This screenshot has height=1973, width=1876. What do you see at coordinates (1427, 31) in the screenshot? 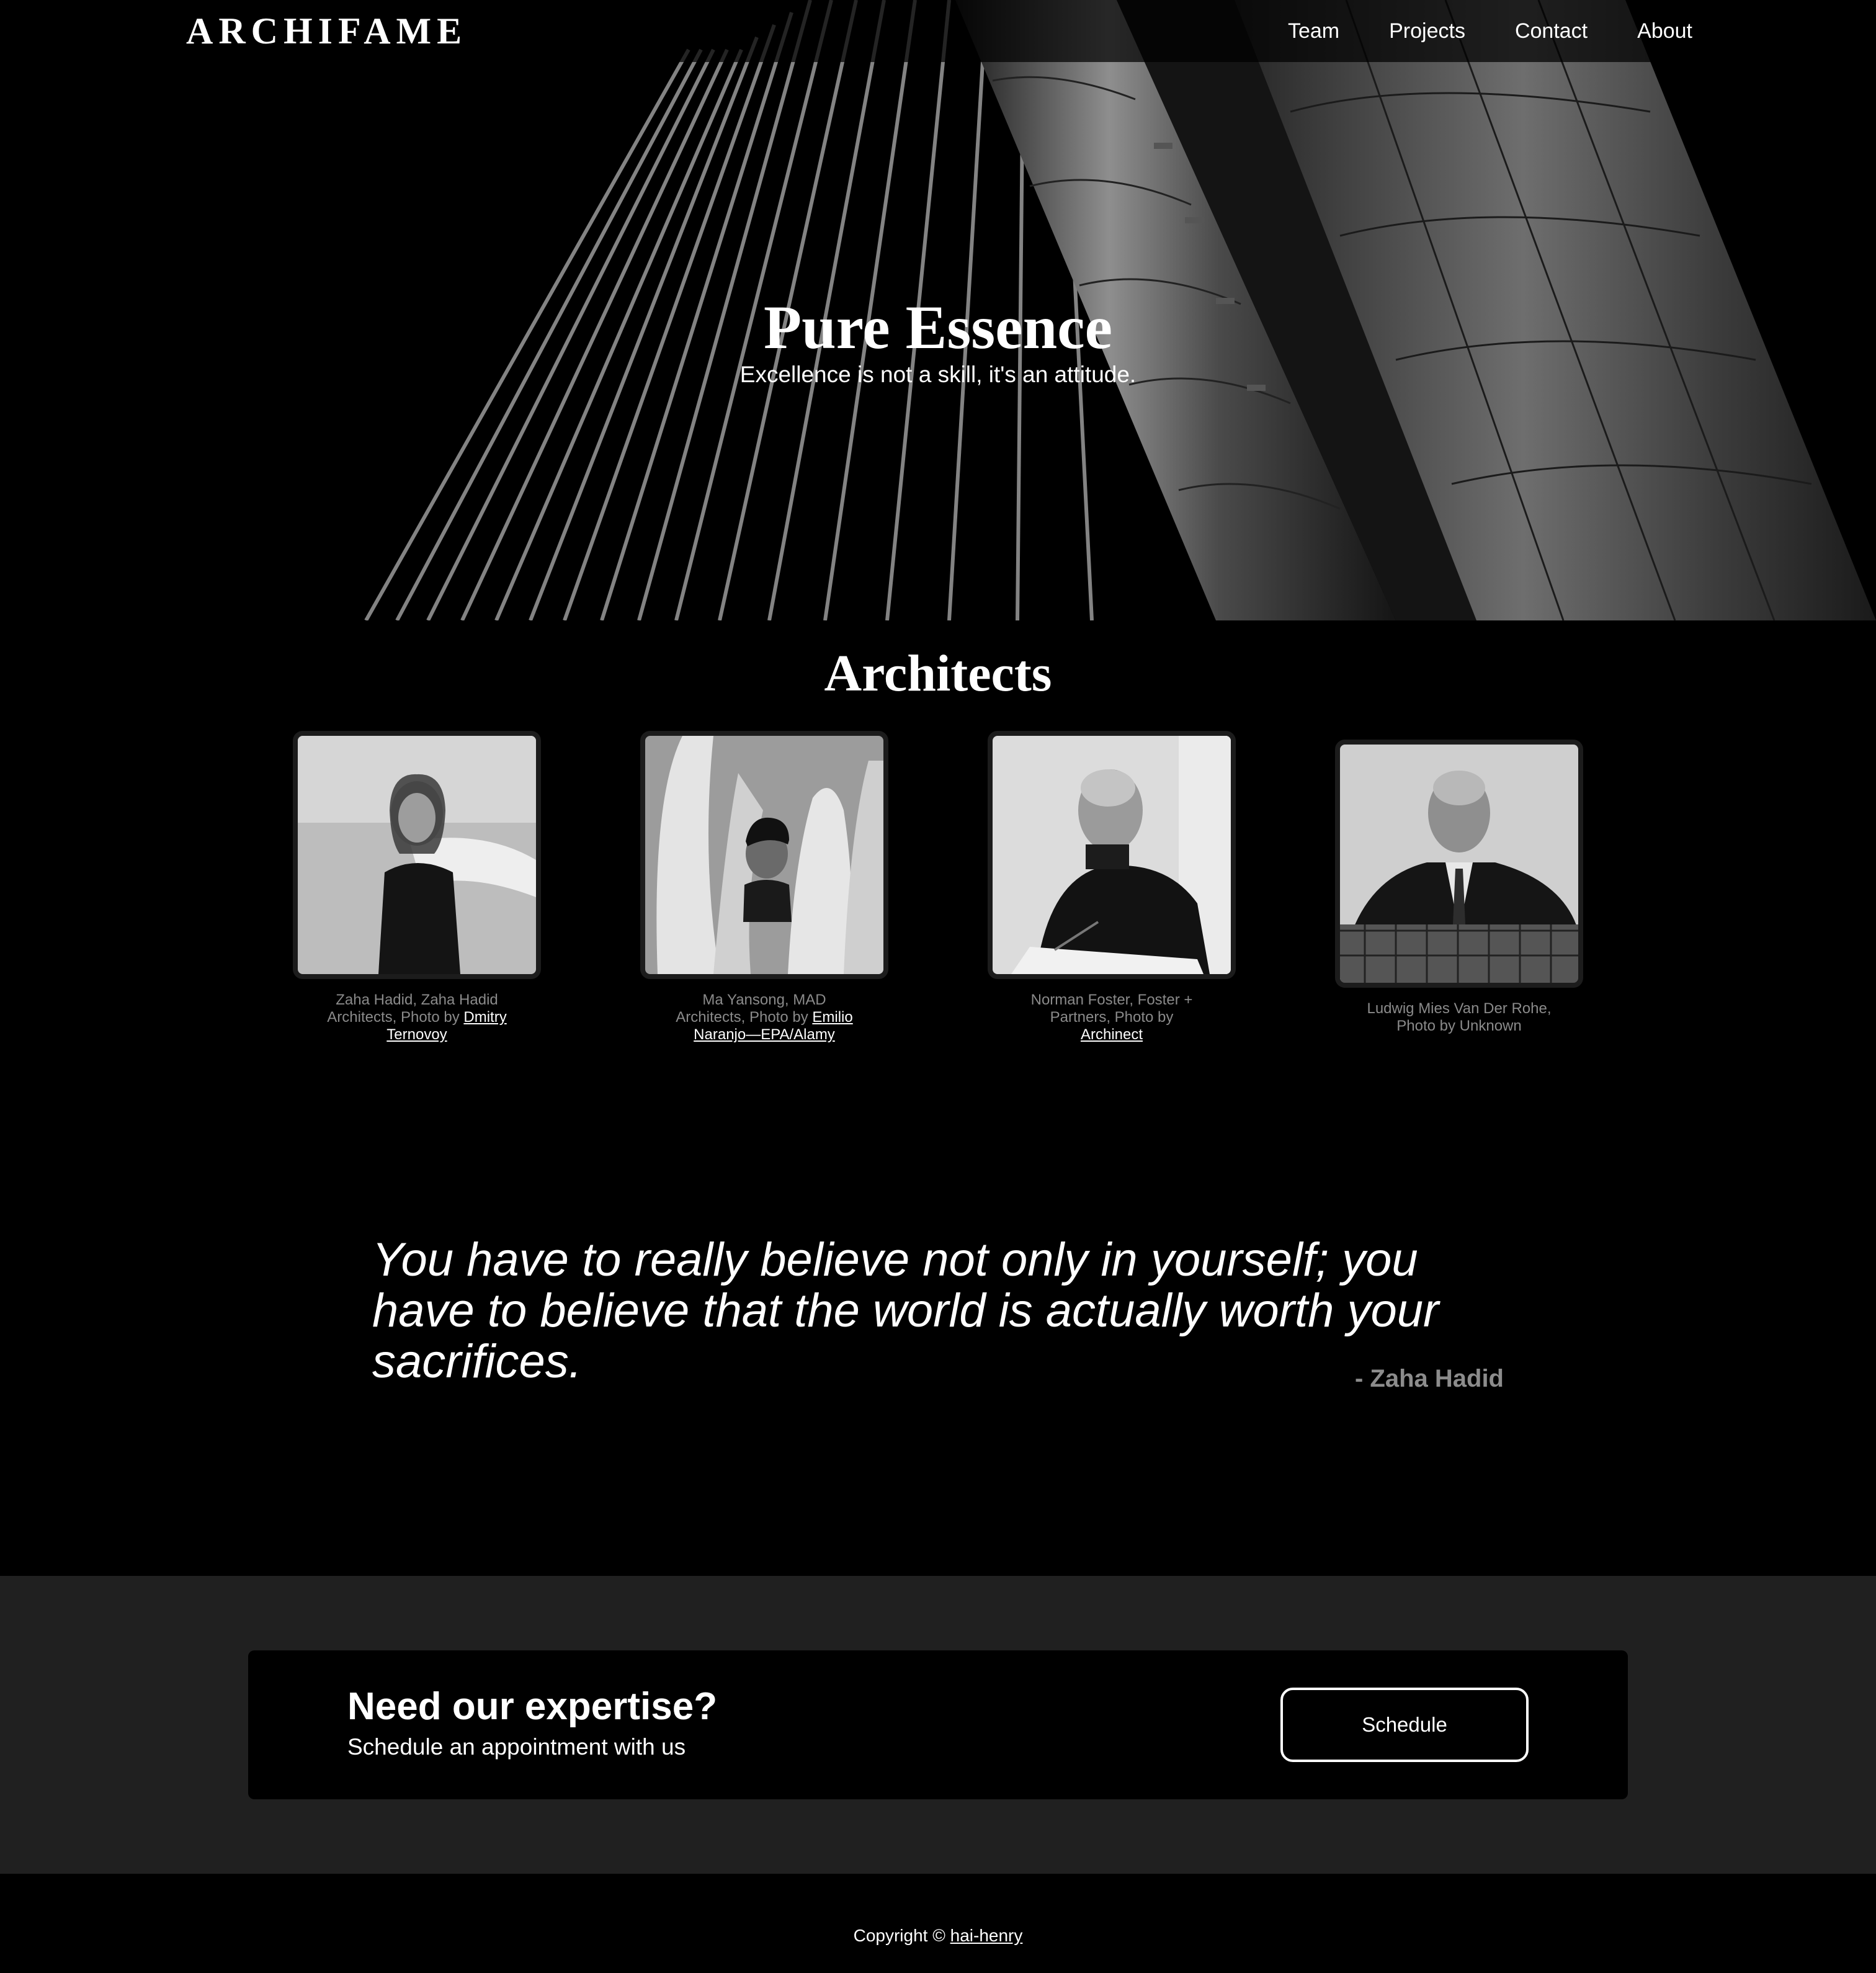
I see `nav-link-projects: Projects` at bounding box center [1427, 31].